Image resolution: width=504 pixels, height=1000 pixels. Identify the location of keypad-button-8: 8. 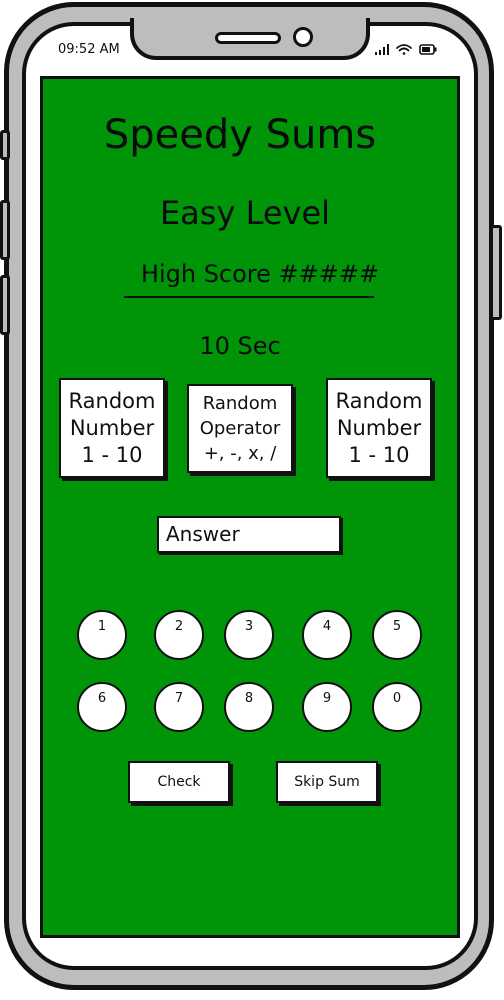
(249, 707).